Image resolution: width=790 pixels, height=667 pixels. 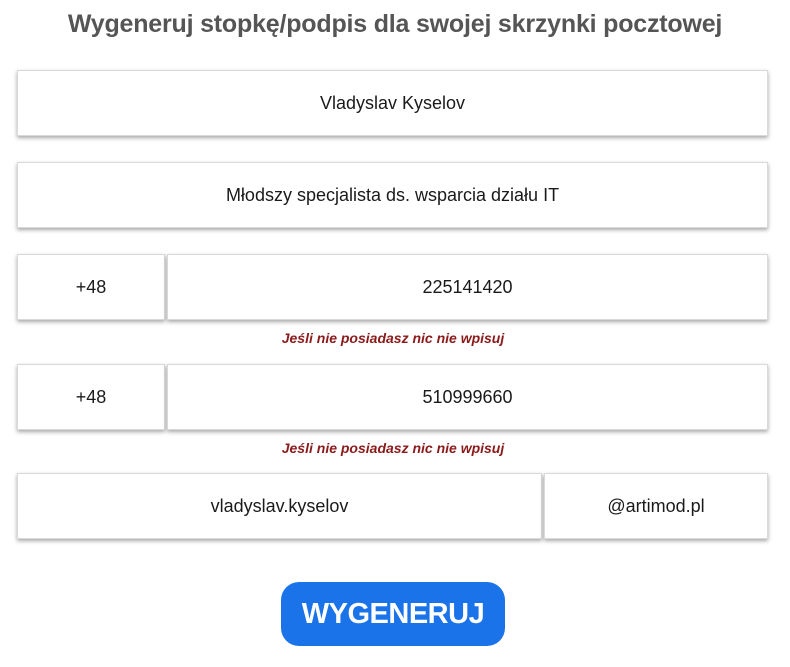 I want to click on phone2-prefix-input: +48, so click(x=91, y=397).